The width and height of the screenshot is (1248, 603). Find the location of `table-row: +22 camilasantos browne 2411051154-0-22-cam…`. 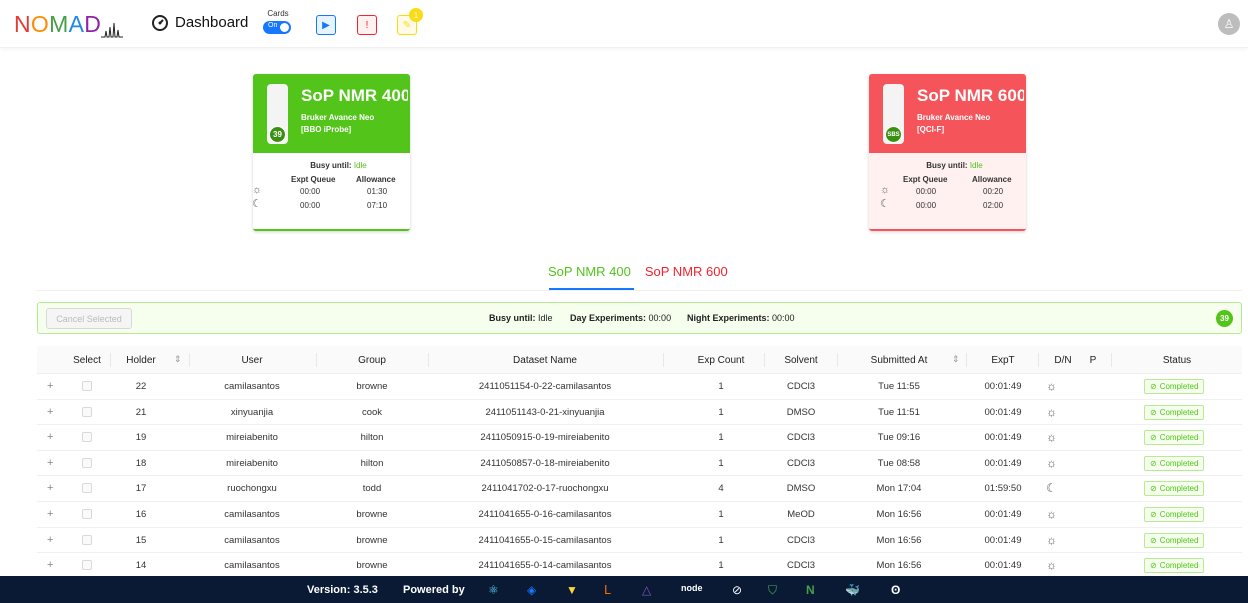

table-row: +22 camilasantos browne 2411051154-0-22-cam… is located at coordinates (639, 387).